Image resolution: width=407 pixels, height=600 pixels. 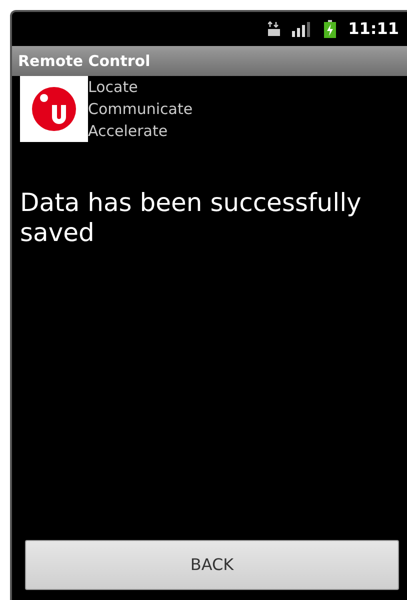 What do you see at coordinates (54, 109) in the screenshot?
I see `logo-icon` at bounding box center [54, 109].